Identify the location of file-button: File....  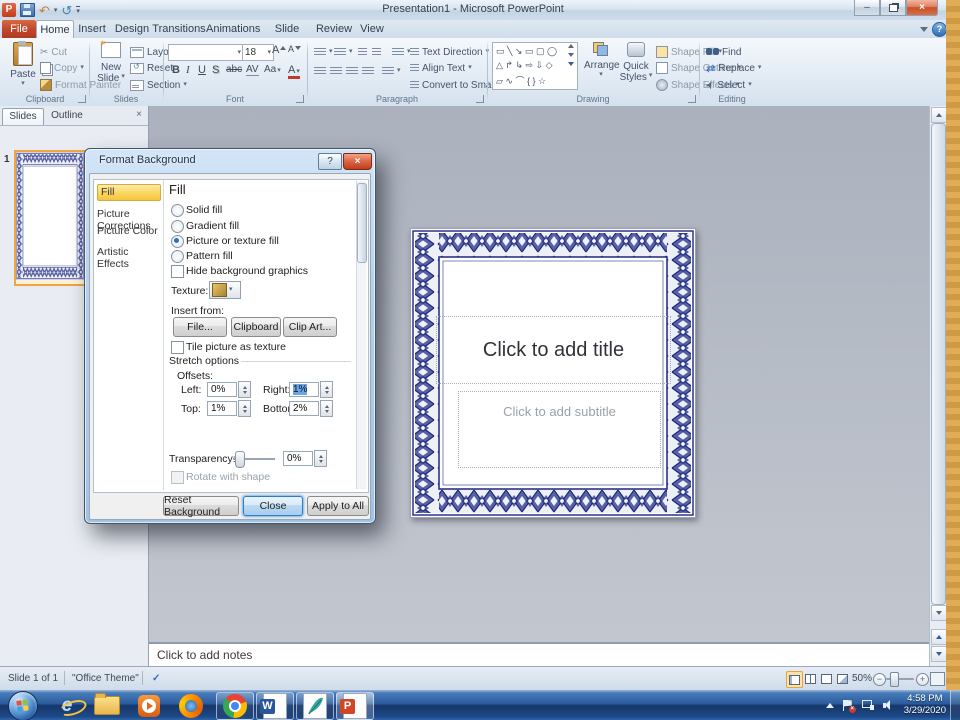
(200, 327).